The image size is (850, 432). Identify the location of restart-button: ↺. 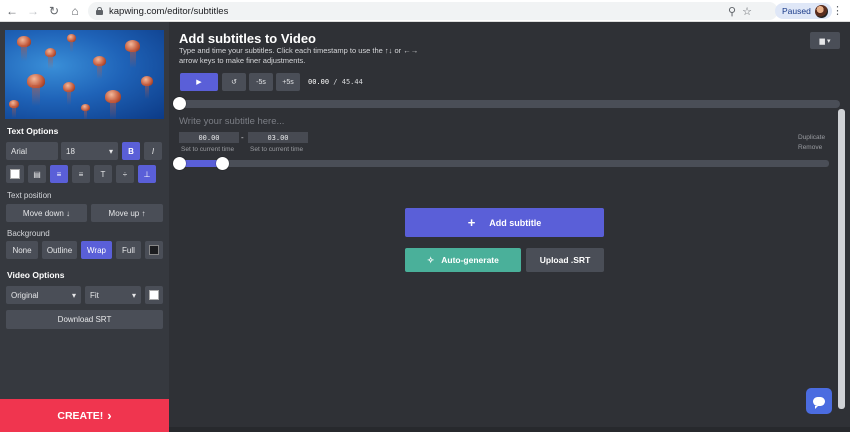
(234, 82).